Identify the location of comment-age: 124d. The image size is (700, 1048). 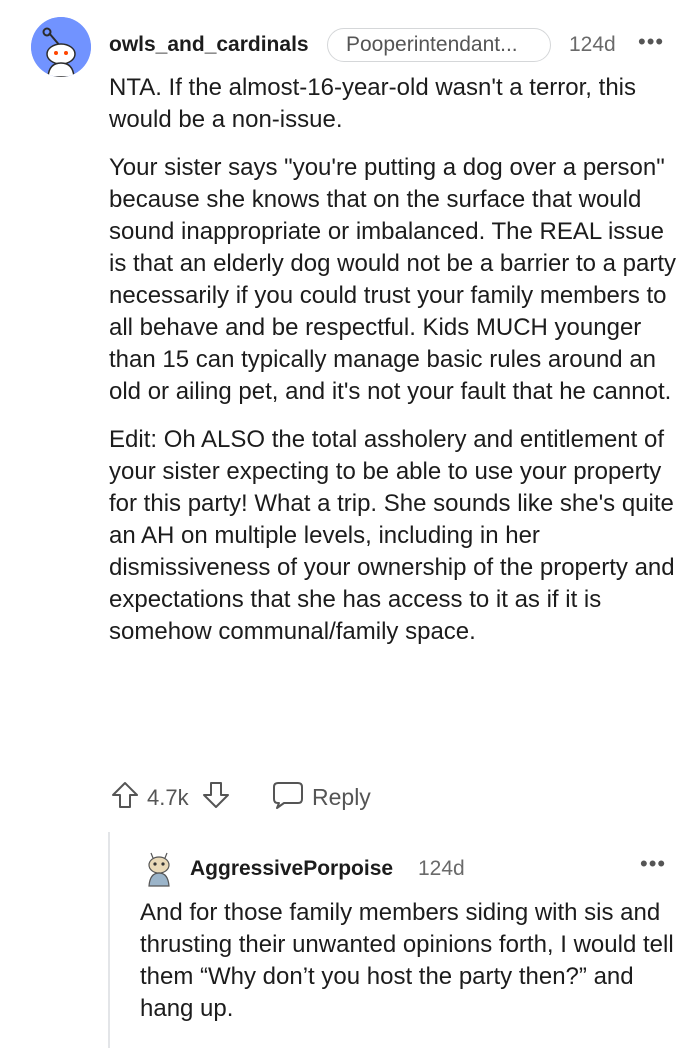
(592, 44).